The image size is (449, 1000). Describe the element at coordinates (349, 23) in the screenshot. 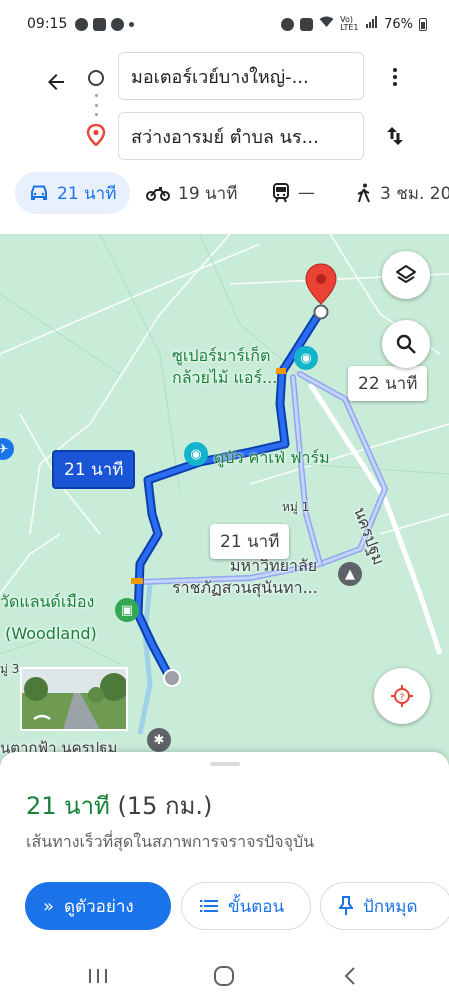

I see `network-label: Vo) LTE1` at that location.